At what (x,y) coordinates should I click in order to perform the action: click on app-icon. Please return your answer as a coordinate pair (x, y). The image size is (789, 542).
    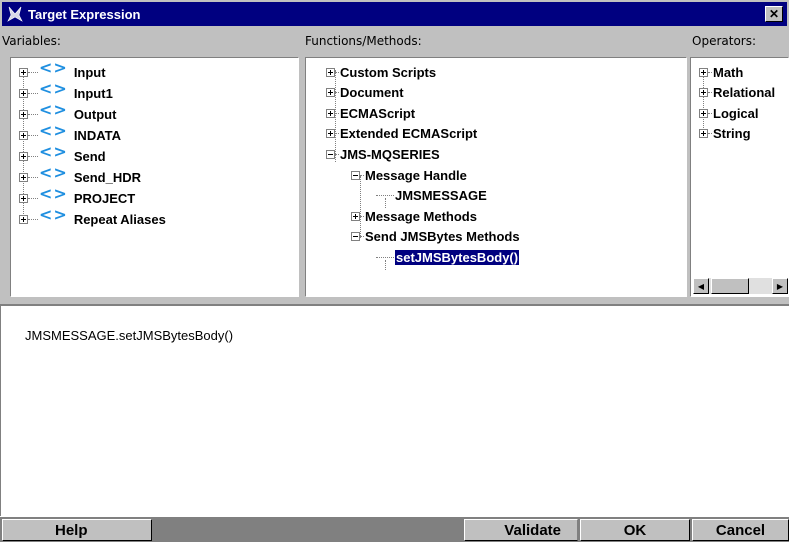
    Looking at the image, I should click on (15, 14).